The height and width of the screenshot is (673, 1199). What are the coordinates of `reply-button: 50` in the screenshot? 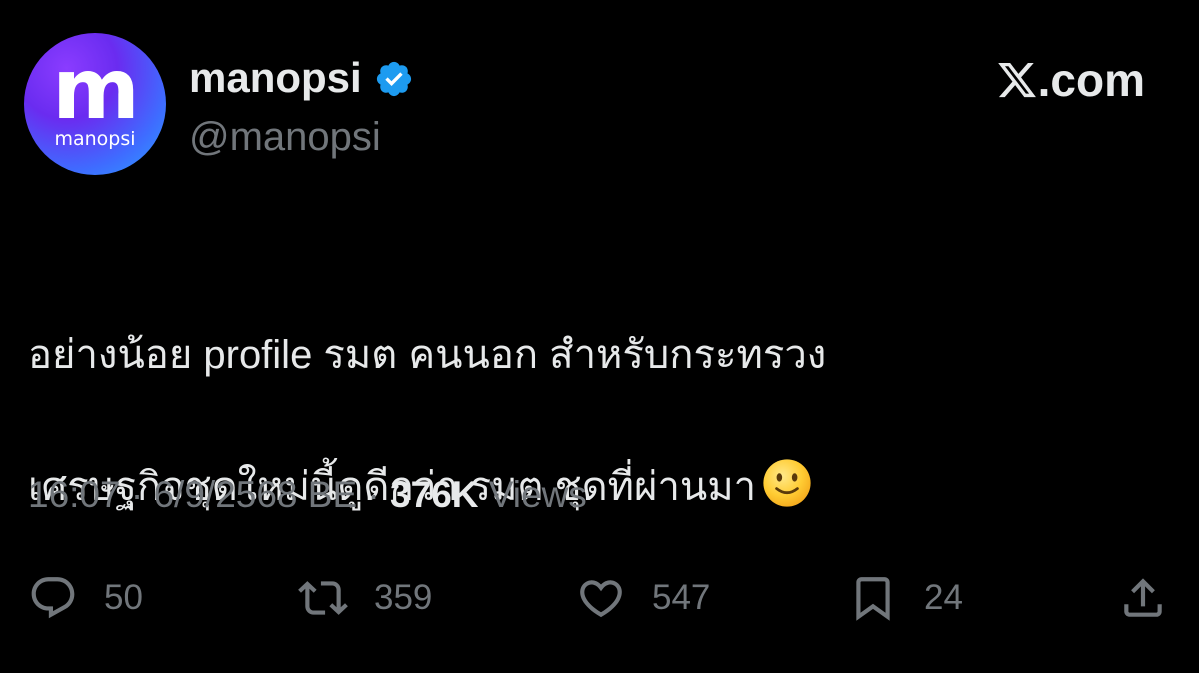 It's located at (85, 598).